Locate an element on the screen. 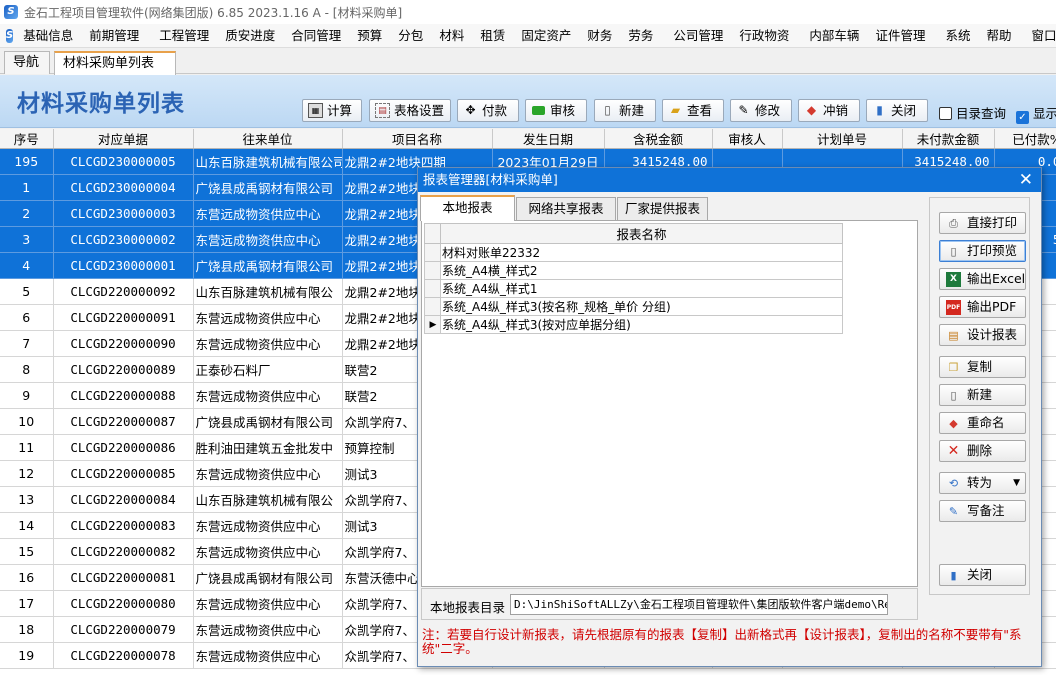 This screenshot has height=675, width=1056. new-report-button: ▯ 新建 is located at coordinates (982, 395).